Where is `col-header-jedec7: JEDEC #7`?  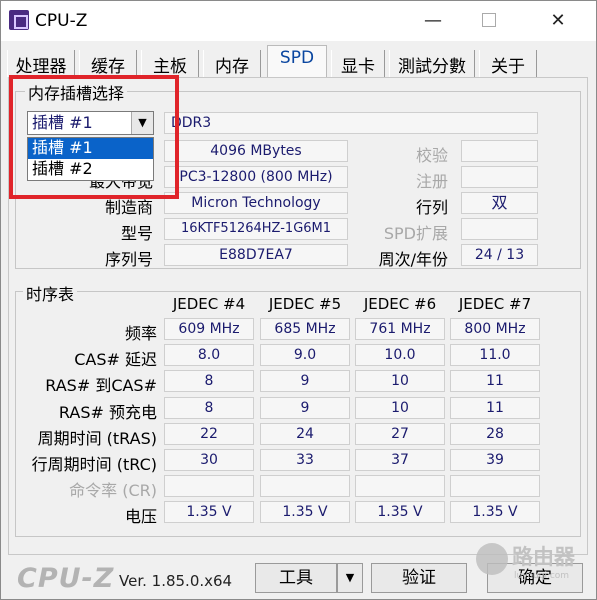 col-header-jedec7: JEDEC #7 is located at coordinates (495, 304).